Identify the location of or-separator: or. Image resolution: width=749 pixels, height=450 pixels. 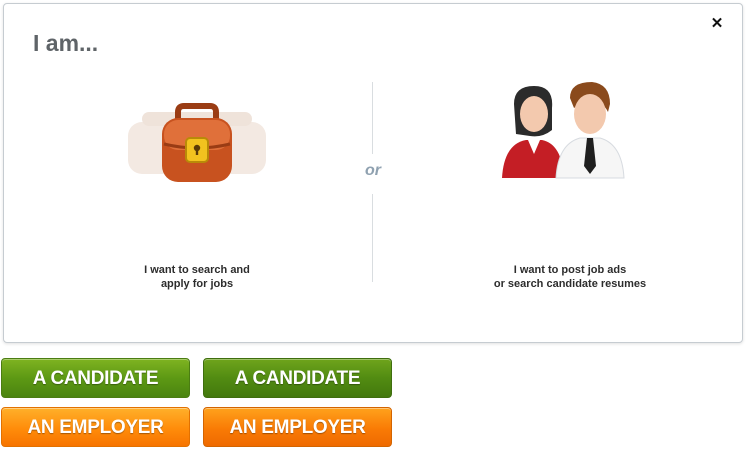
(373, 170).